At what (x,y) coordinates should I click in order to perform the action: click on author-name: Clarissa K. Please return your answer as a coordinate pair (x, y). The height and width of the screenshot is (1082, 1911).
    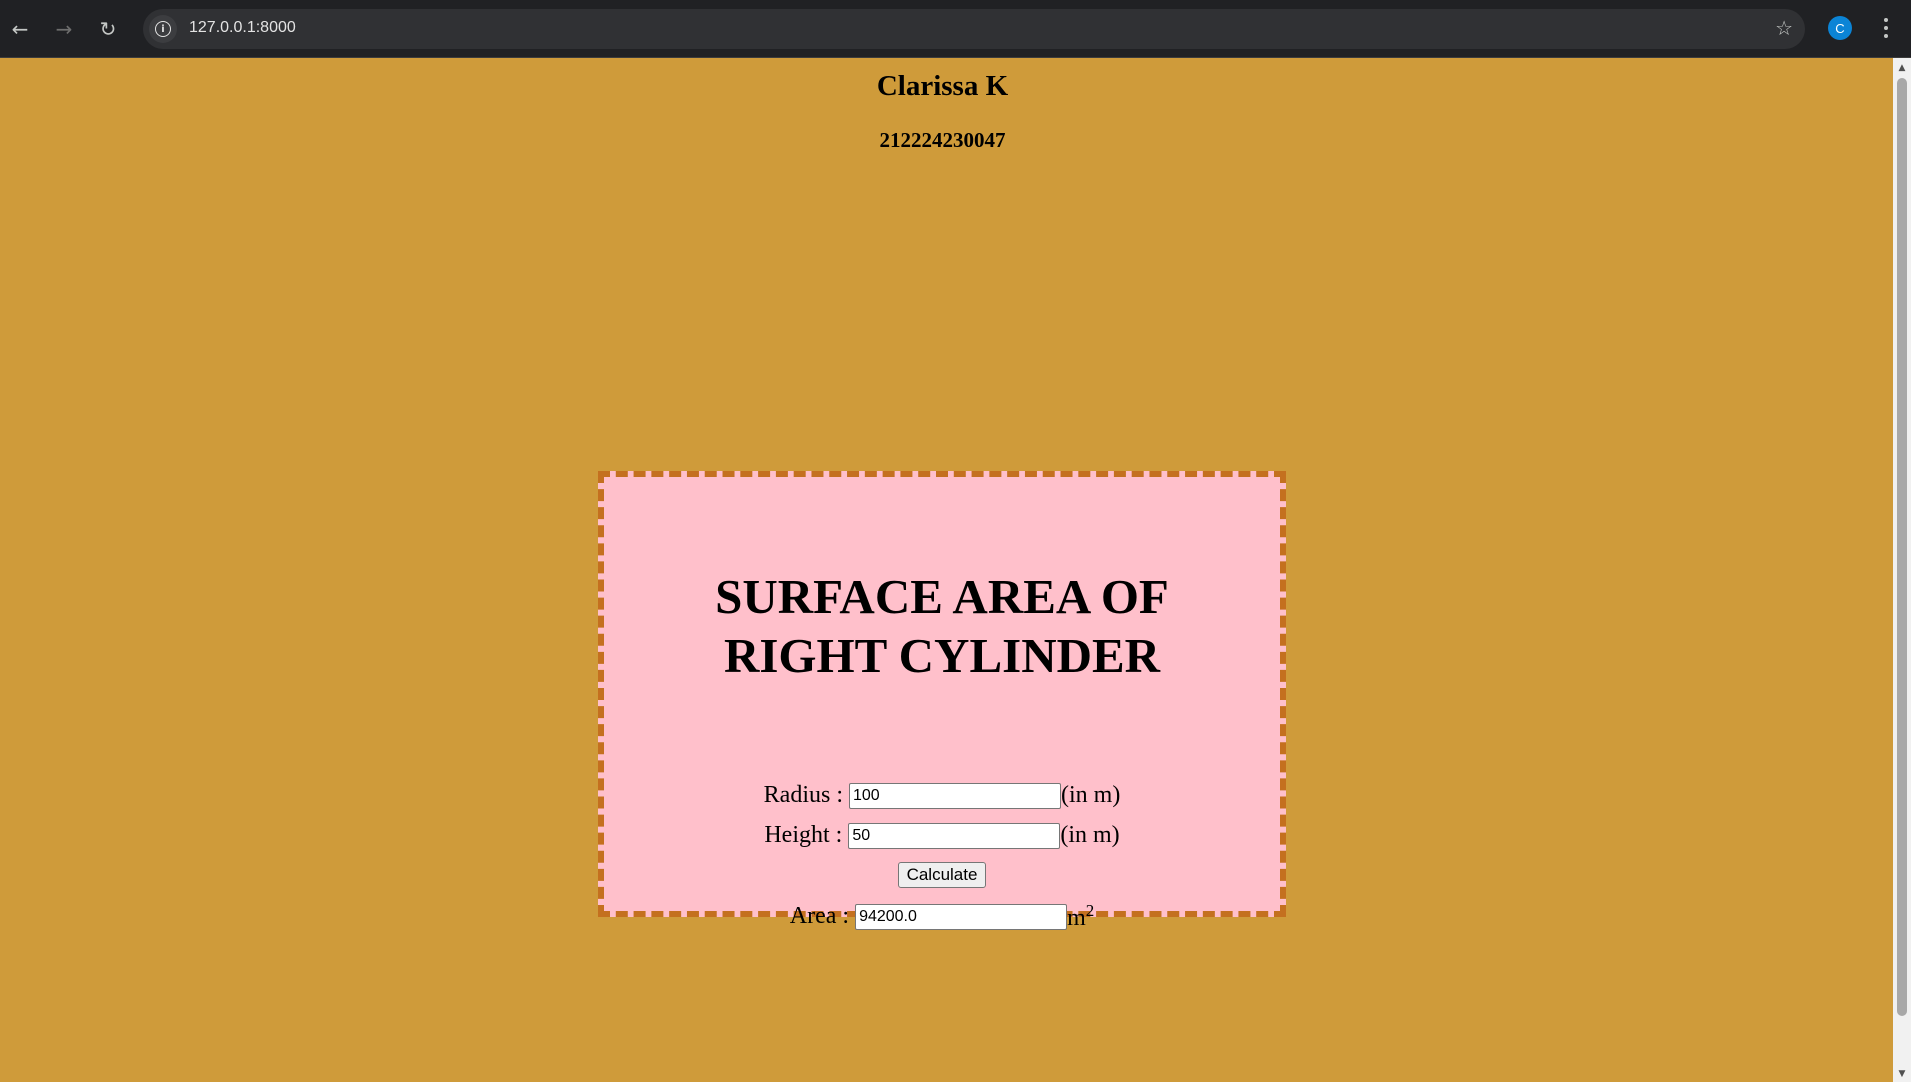
    Looking at the image, I should click on (942, 86).